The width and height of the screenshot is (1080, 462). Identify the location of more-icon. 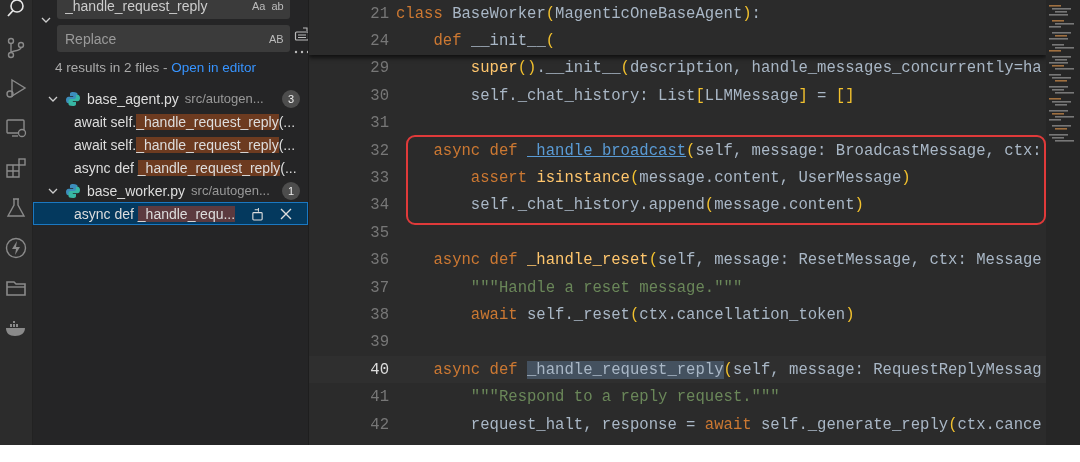
(300, 52).